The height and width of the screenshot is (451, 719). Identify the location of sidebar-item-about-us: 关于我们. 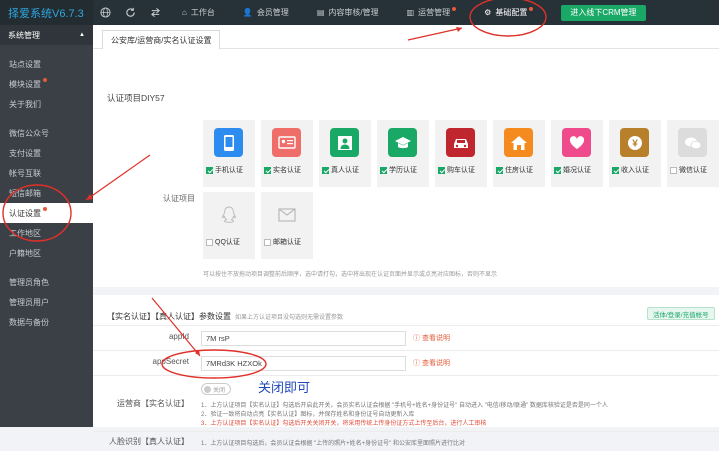
(46, 104).